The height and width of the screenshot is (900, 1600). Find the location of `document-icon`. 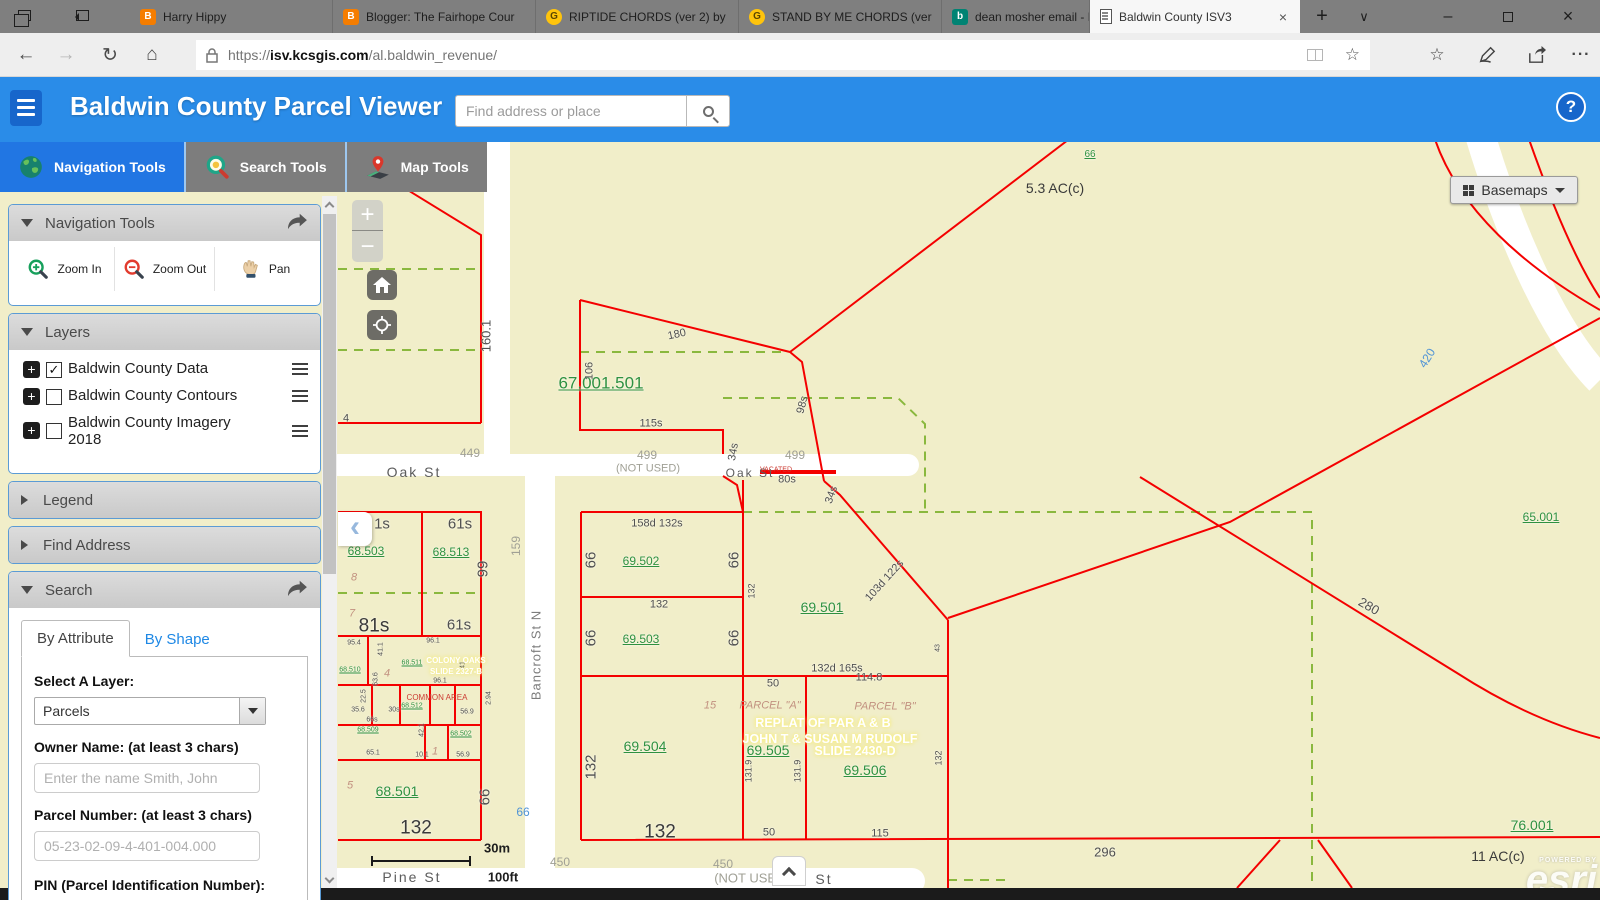

document-icon is located at coordinates (1106, 16).